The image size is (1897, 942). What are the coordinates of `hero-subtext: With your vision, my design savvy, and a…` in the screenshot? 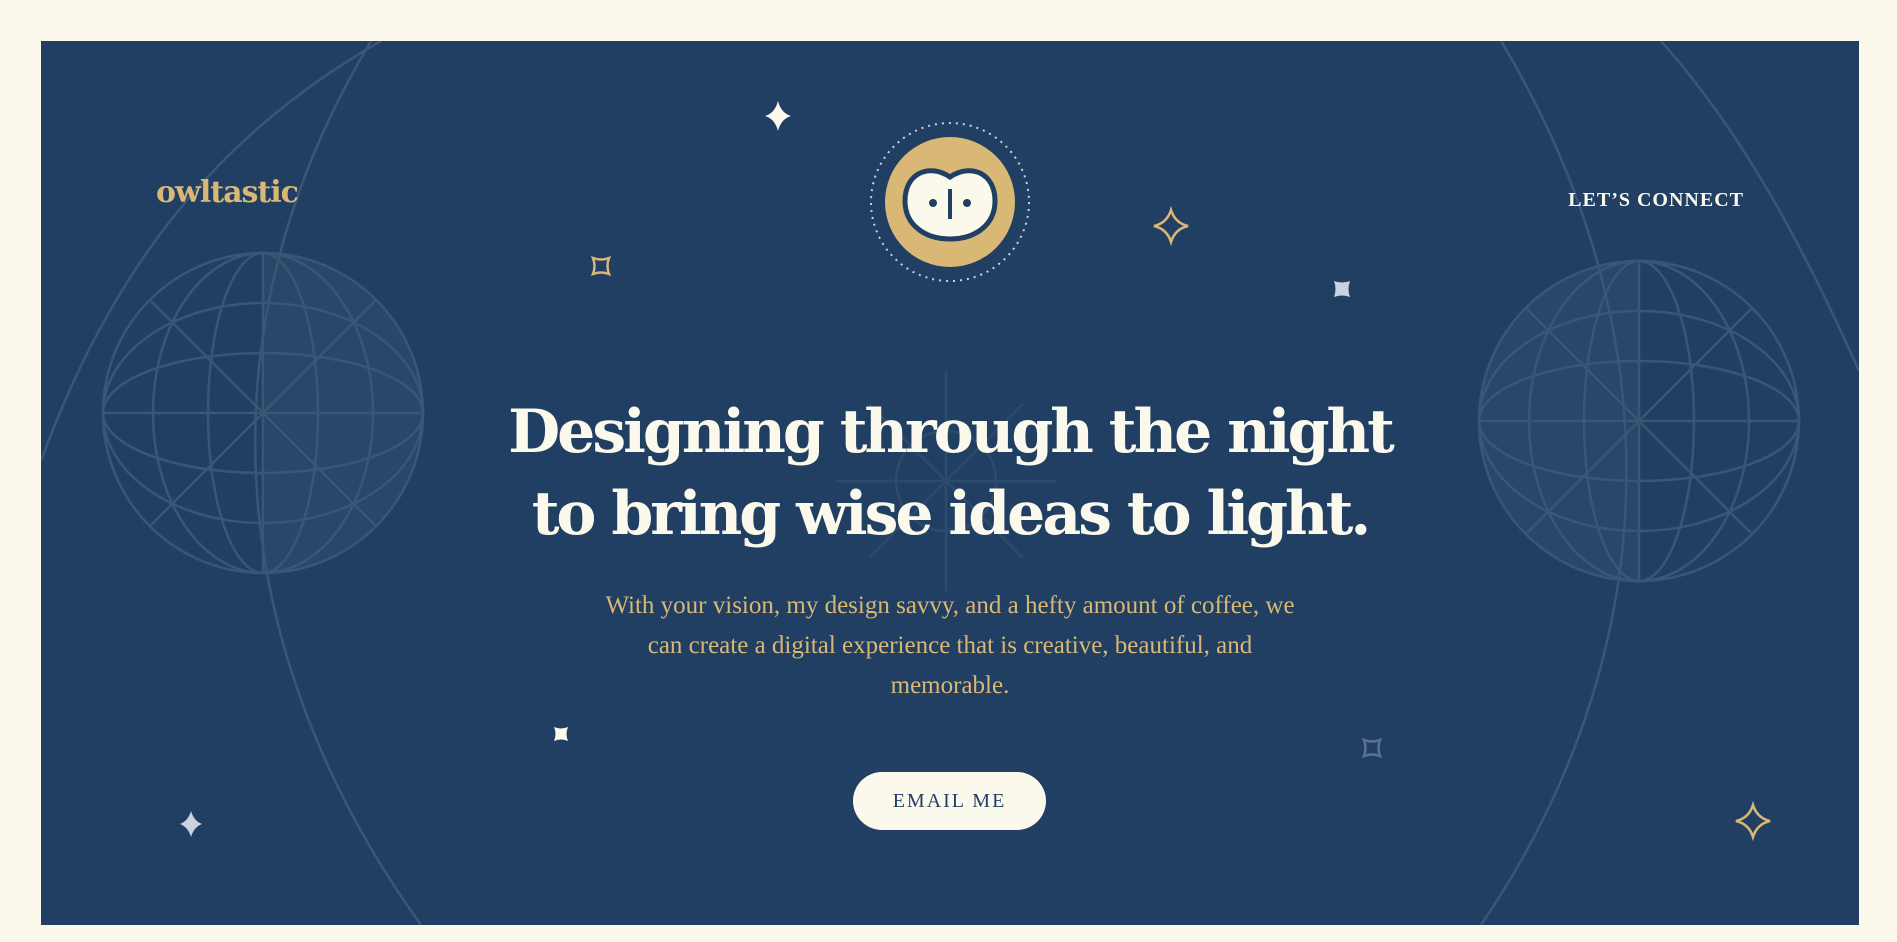 It's located at (950, 645).